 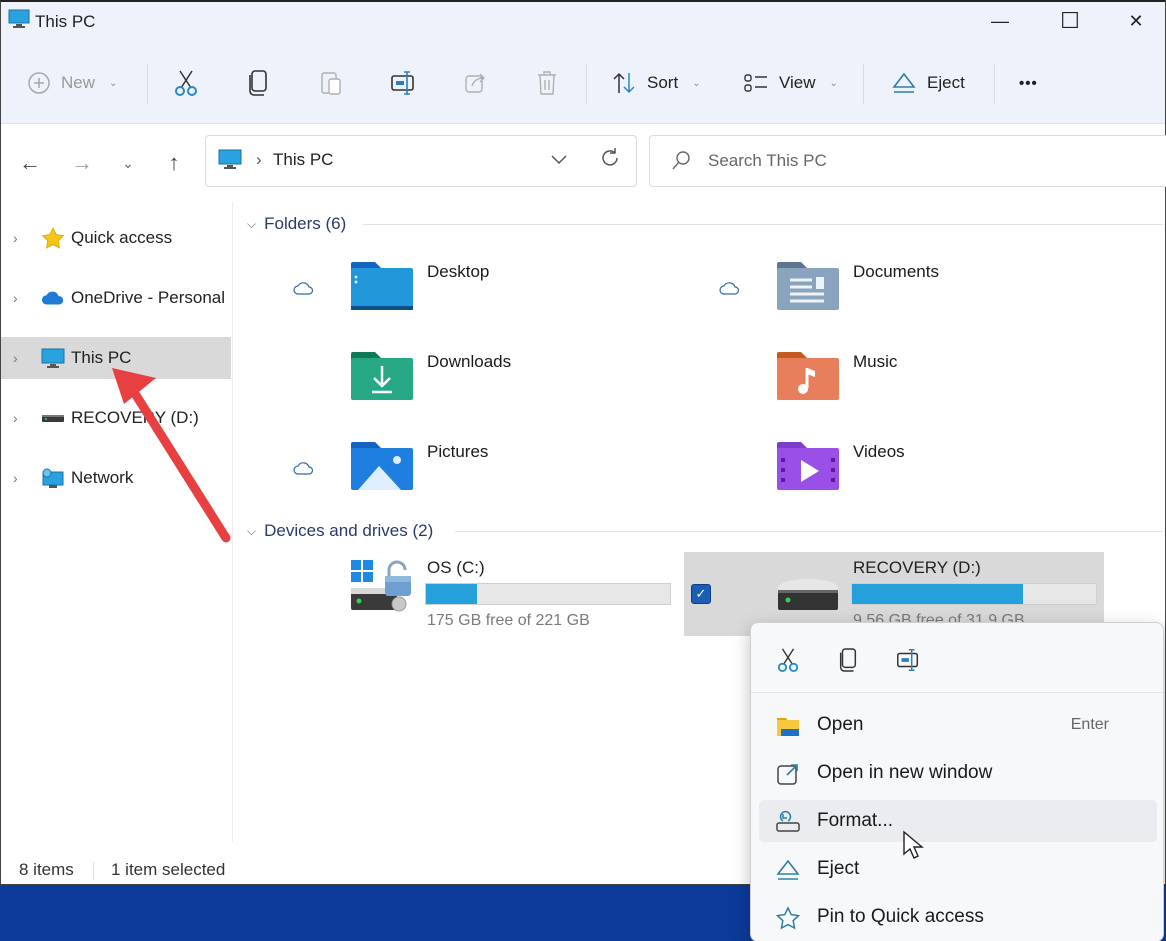 I want to click on folder-pictures: Pictures, so click(x=435, y=478).